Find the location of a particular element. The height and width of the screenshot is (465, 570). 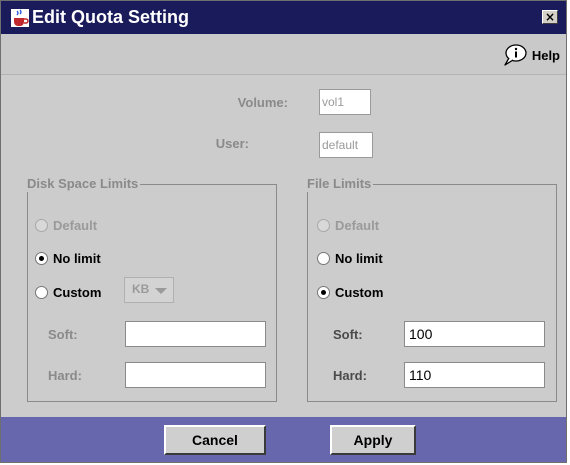

cancel-button: Cancel is located at coordinates (215, 440).